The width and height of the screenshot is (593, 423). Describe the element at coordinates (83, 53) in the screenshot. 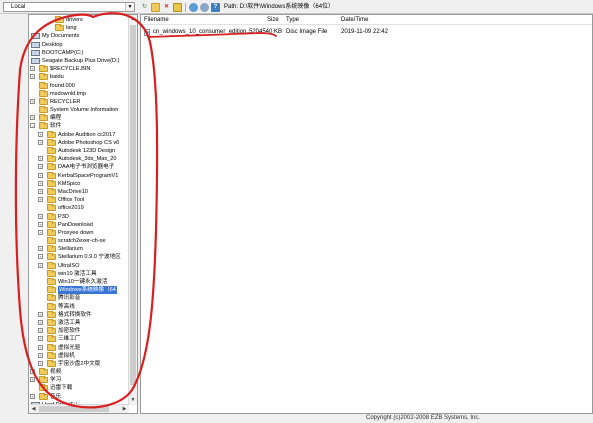

I see `tree-item: +BOOTCAMP(C:)` at that location.